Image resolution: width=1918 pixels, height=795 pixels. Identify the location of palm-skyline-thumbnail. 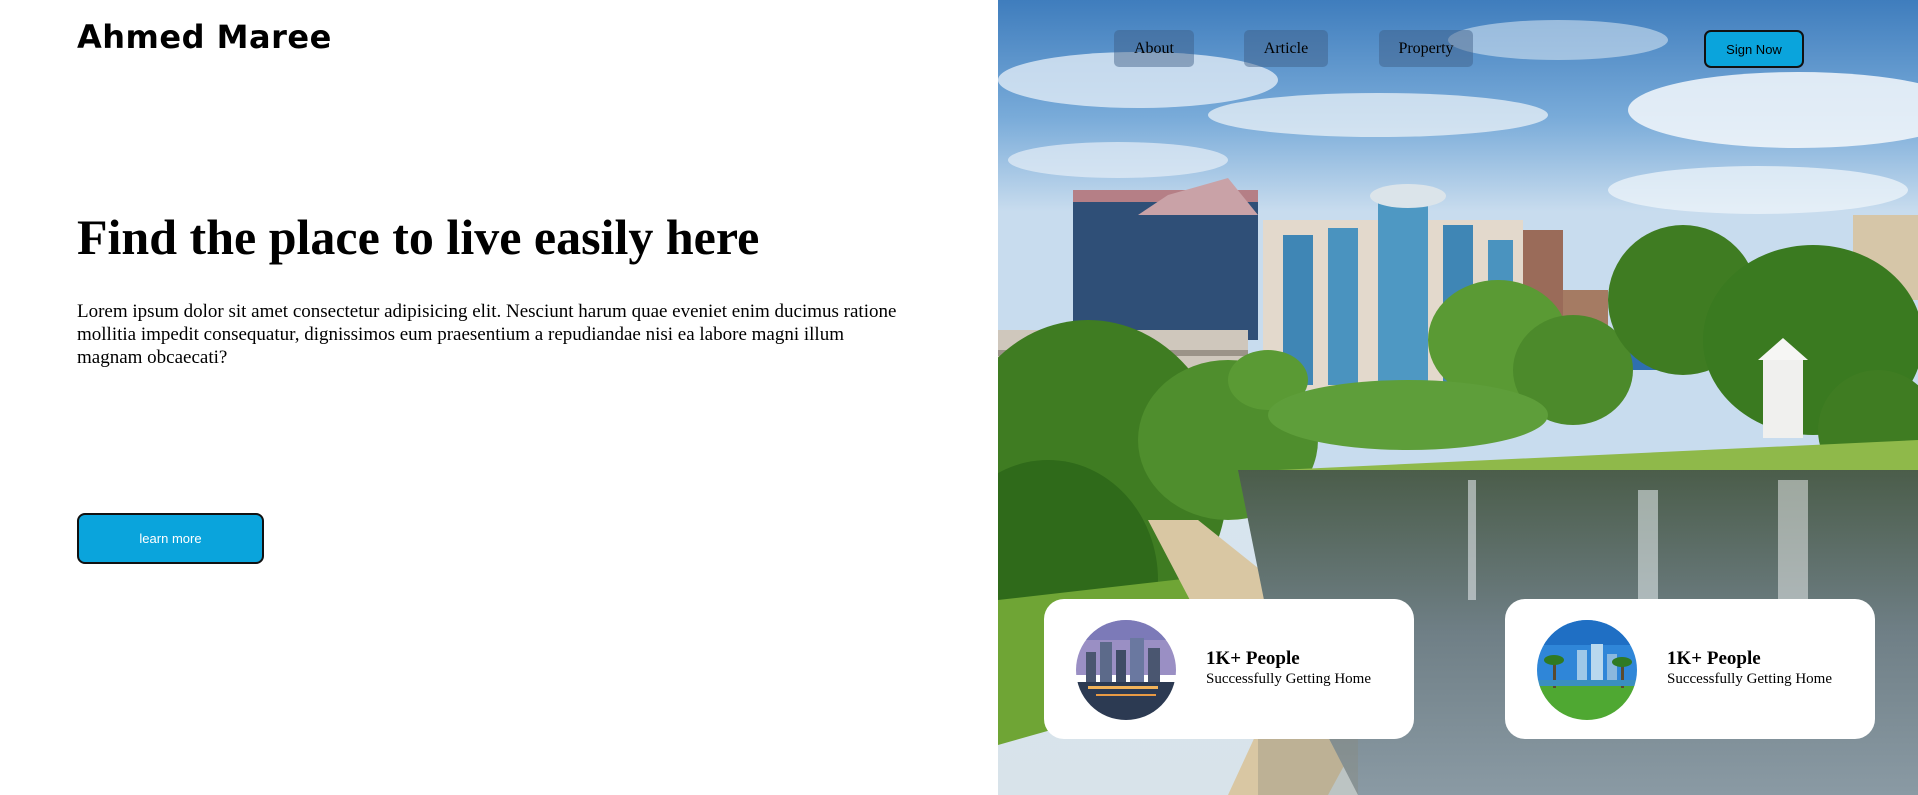
(1587, 670).